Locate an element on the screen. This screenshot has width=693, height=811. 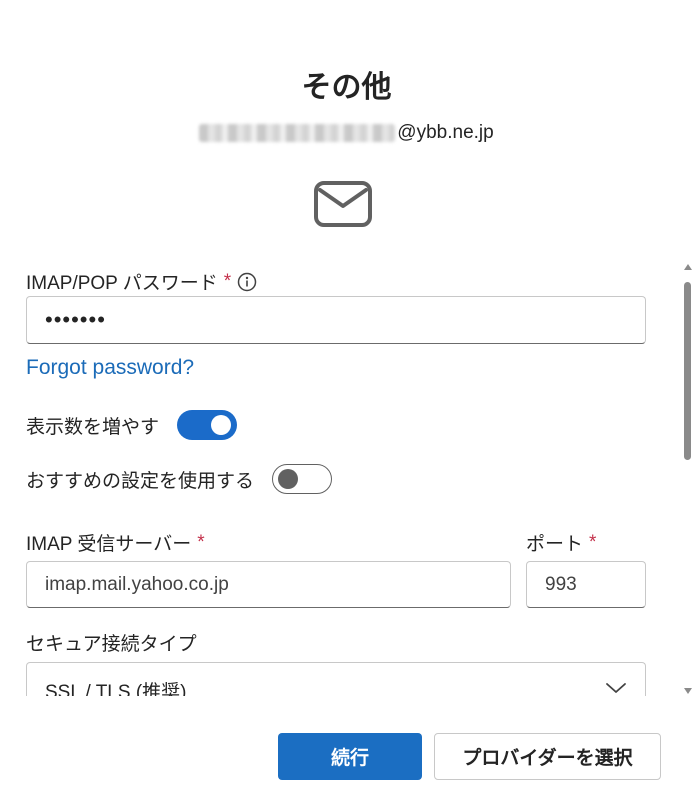
mail-icon is located at coordinates (343, 204).